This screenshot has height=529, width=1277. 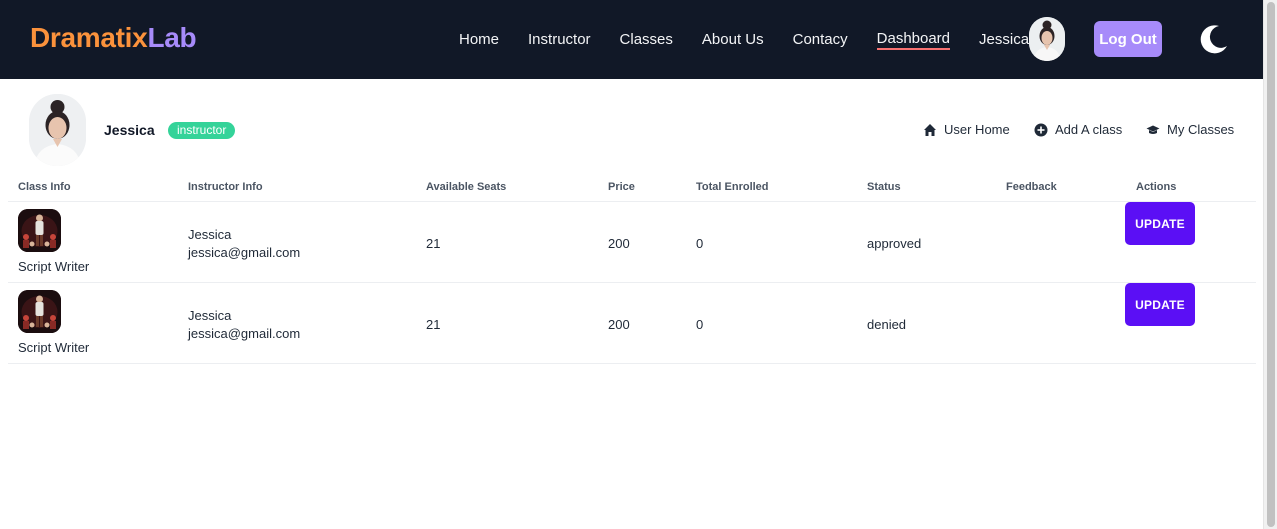 I want to click on user-home-link: User Home, so click(x=966, y=129).